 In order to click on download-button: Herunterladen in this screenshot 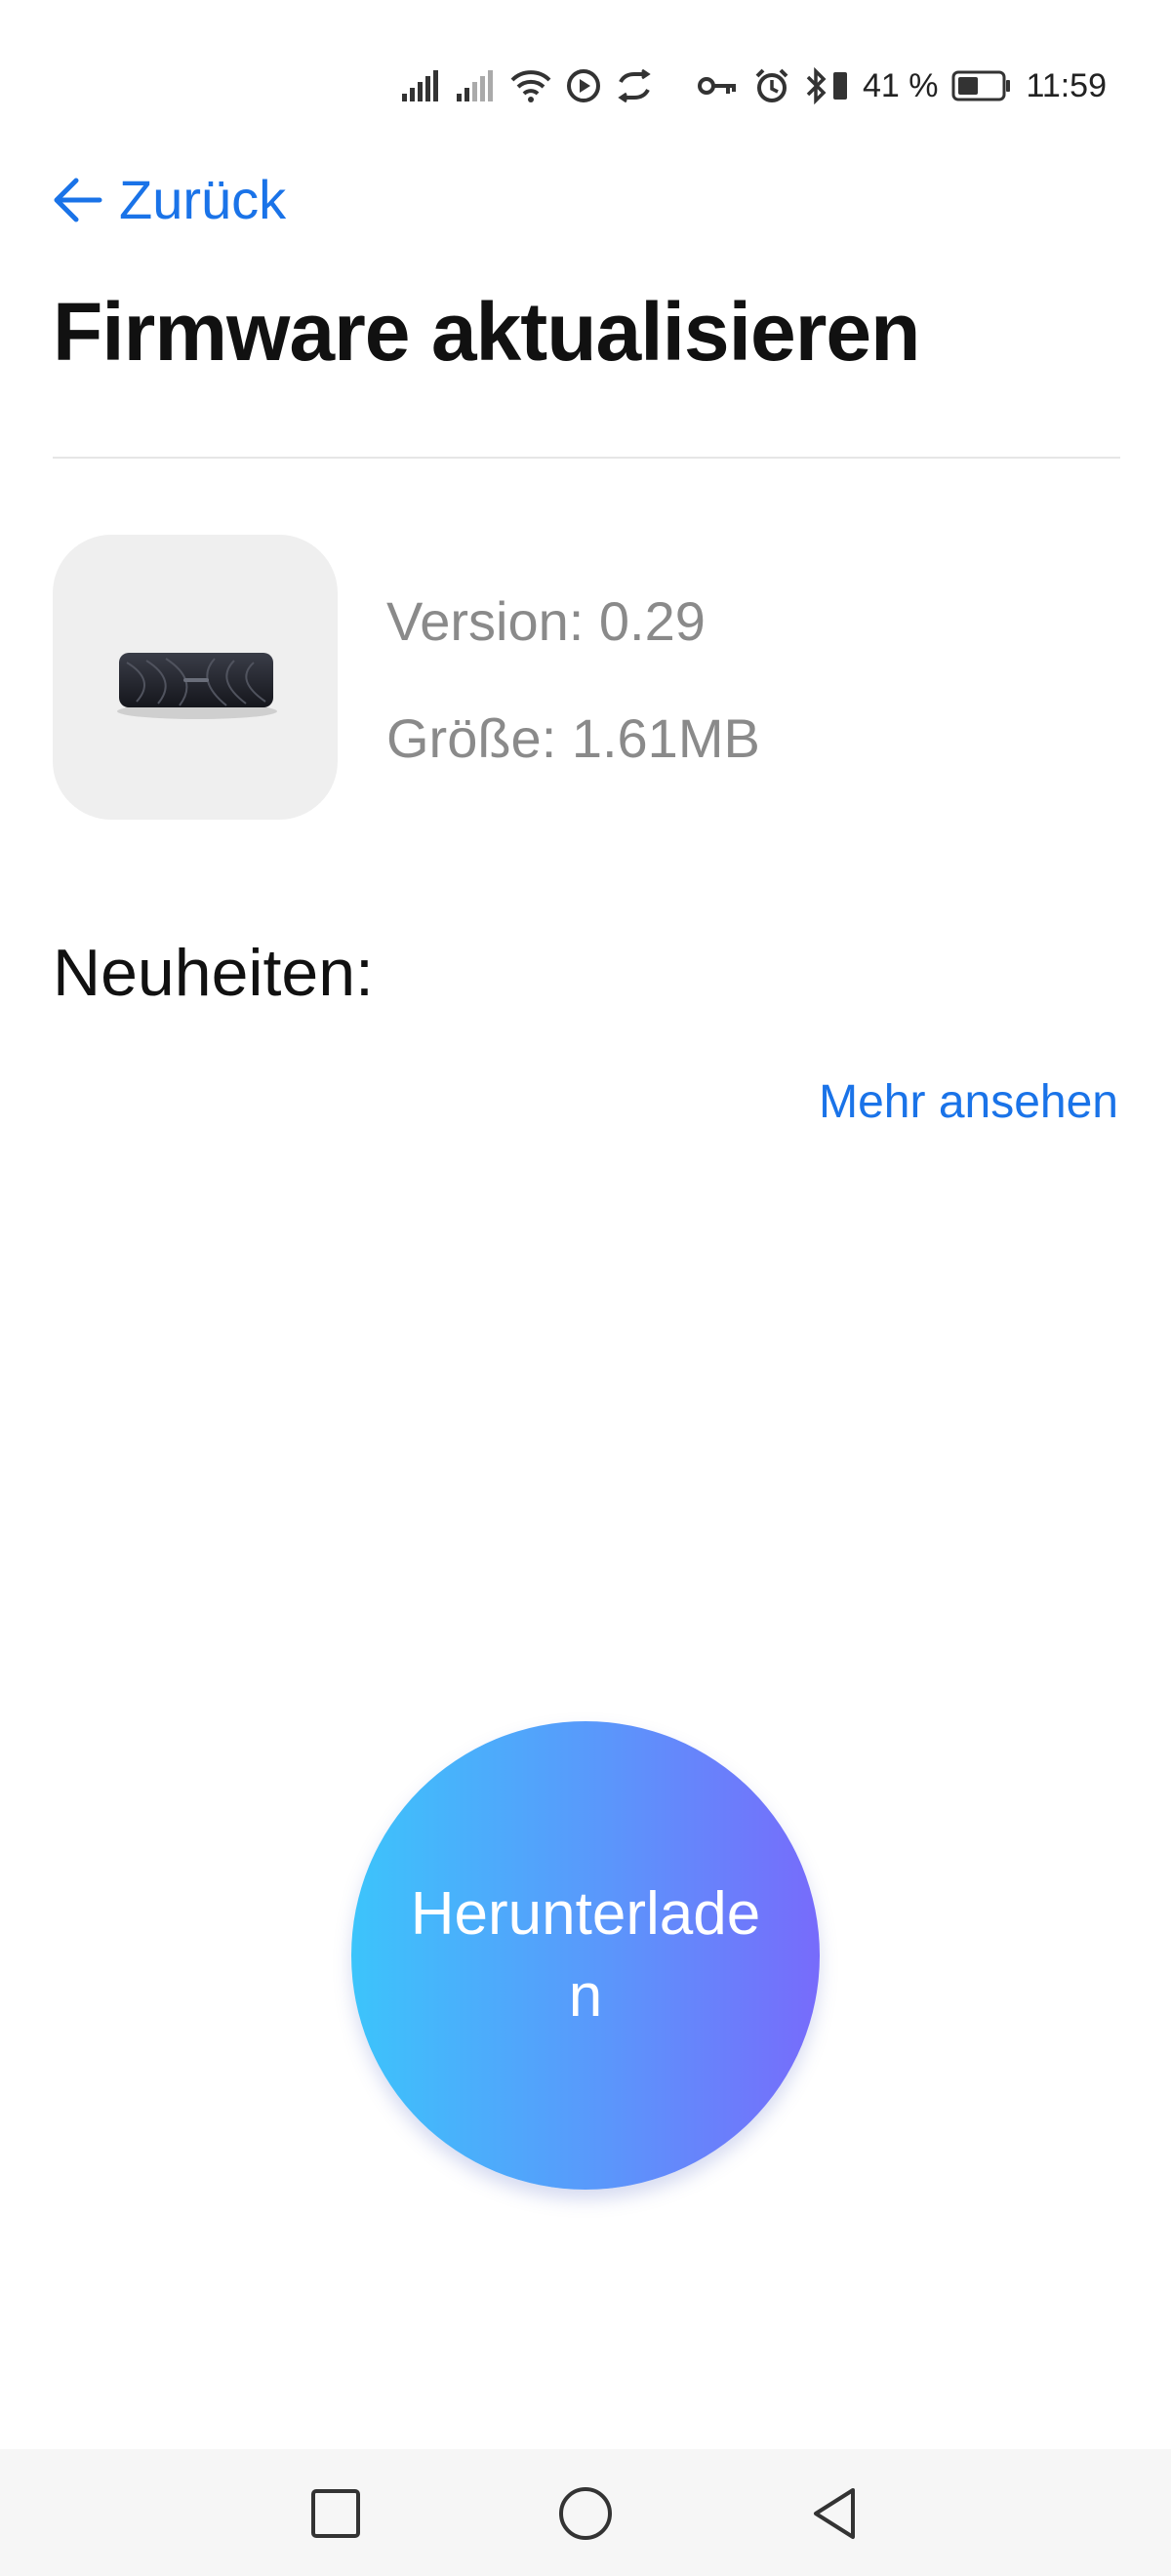, I will do `click(585, 1955)`.